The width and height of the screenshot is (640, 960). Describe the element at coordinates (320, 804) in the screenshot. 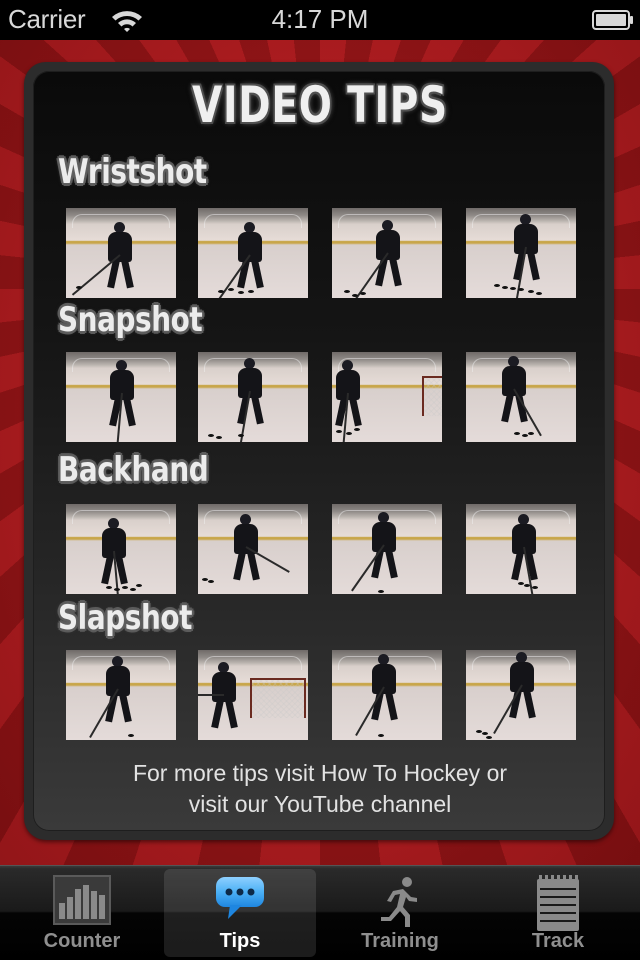

I see `footer-line-youtube: visit our YouTube channel` at that location.